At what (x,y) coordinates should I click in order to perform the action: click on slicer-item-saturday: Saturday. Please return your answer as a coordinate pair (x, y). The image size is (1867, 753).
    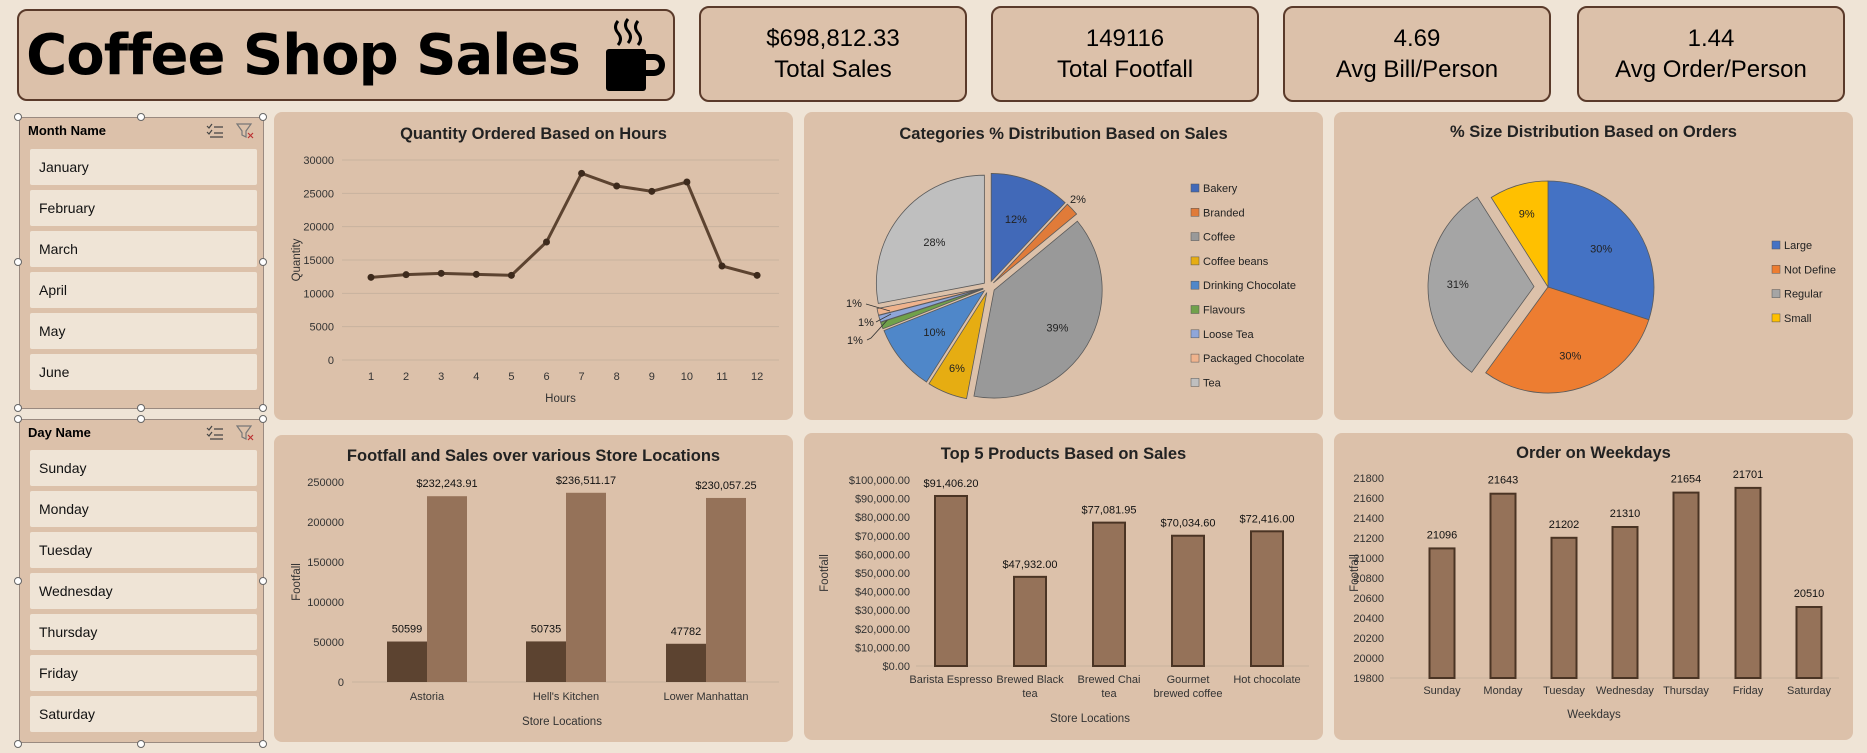
    Looking at the image, I should click on (143, 714).